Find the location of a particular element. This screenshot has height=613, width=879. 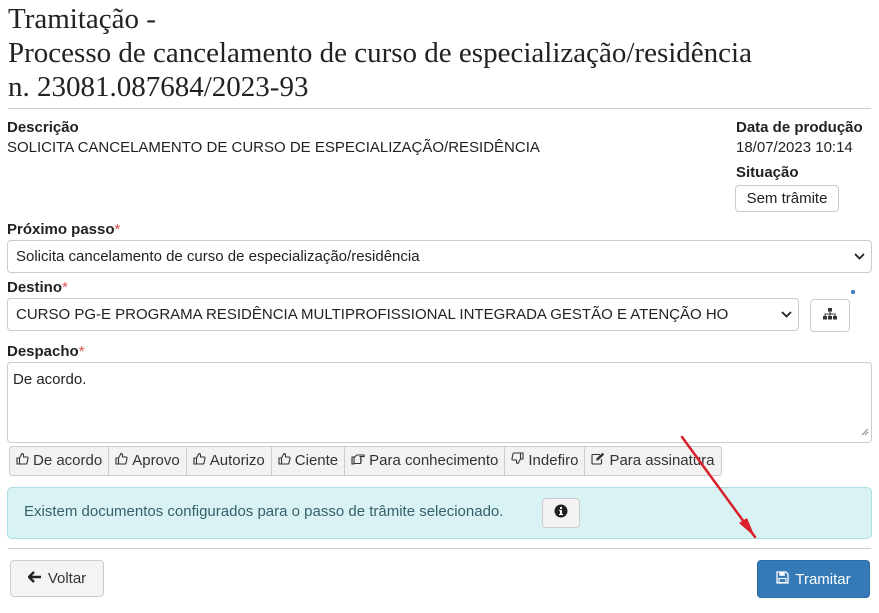

quick-button-para-assinatura: Para assinatura is located at coordinates (653, 461).